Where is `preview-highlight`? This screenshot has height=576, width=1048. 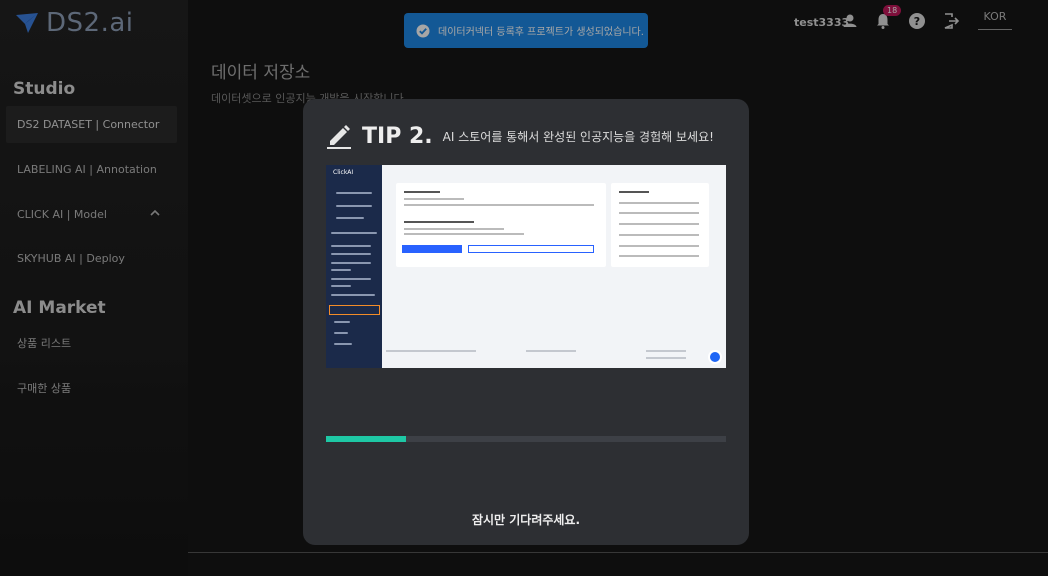 preview-highlight is located at coordinates (354, 310).